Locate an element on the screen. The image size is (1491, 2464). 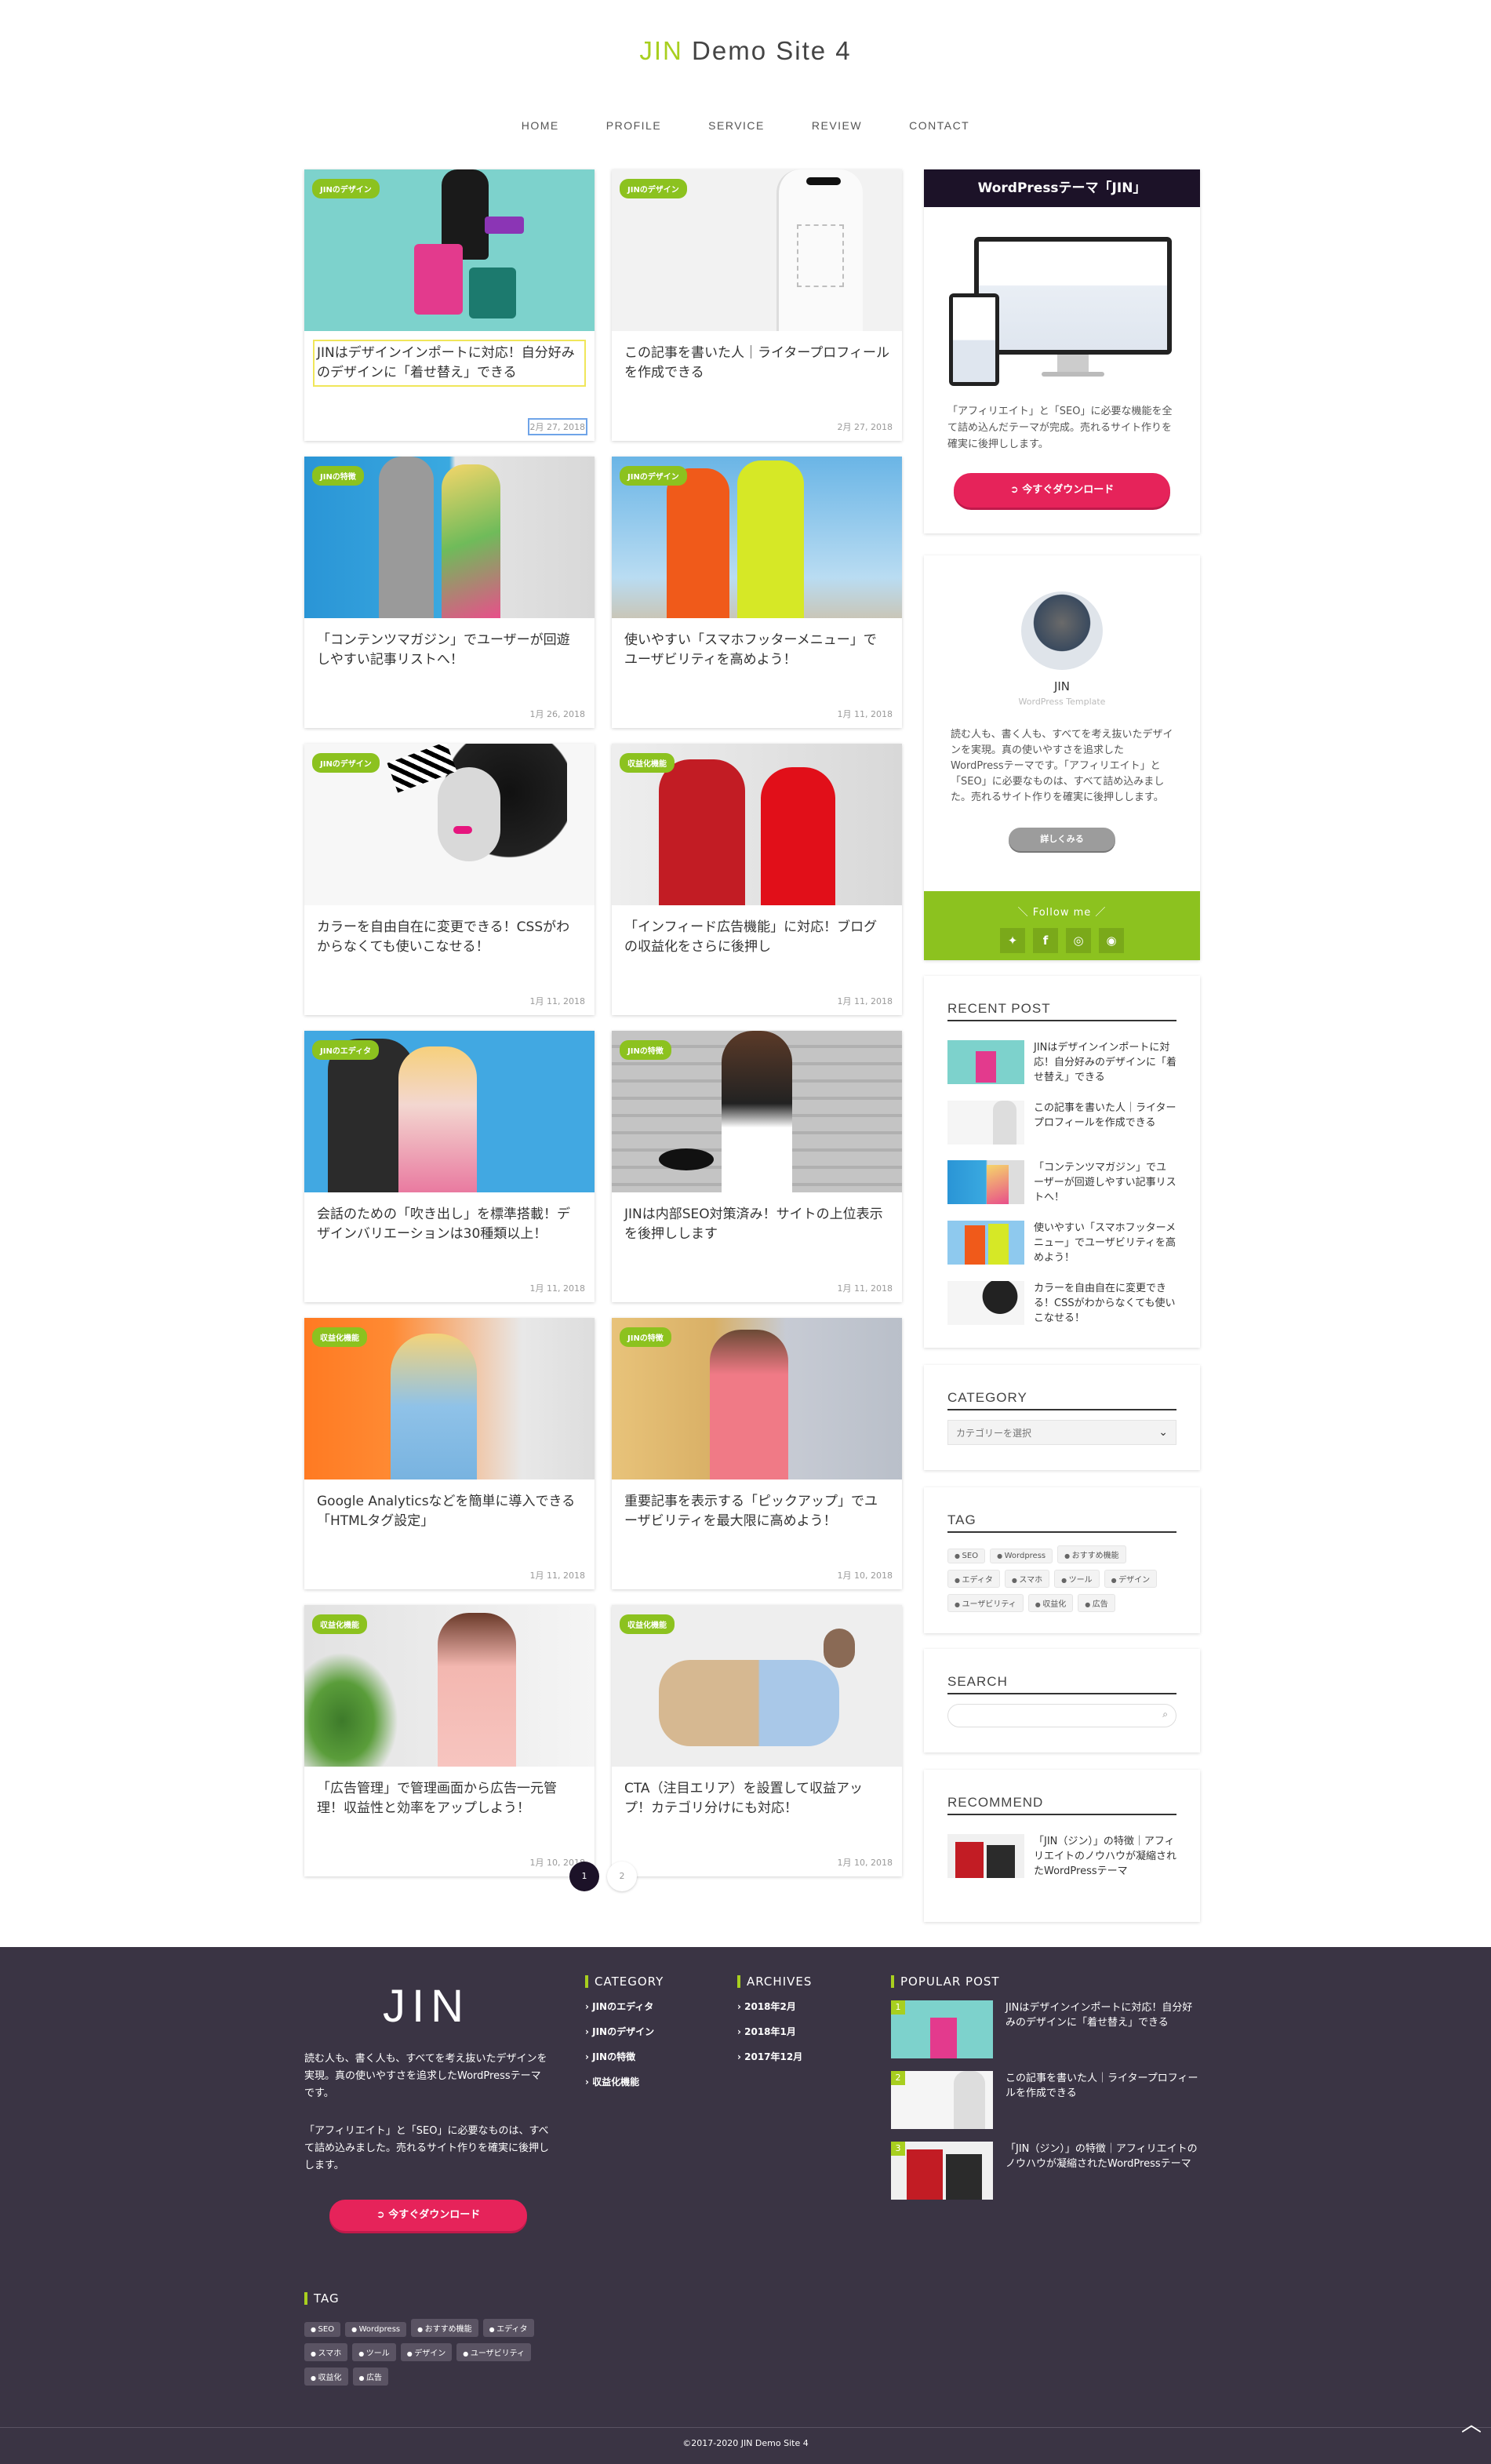
popular-post-item: 1 JINはデザインインポートに対応！自分好みのデザインに「着せ替え」できる is located at coordinates (1046, 2030).